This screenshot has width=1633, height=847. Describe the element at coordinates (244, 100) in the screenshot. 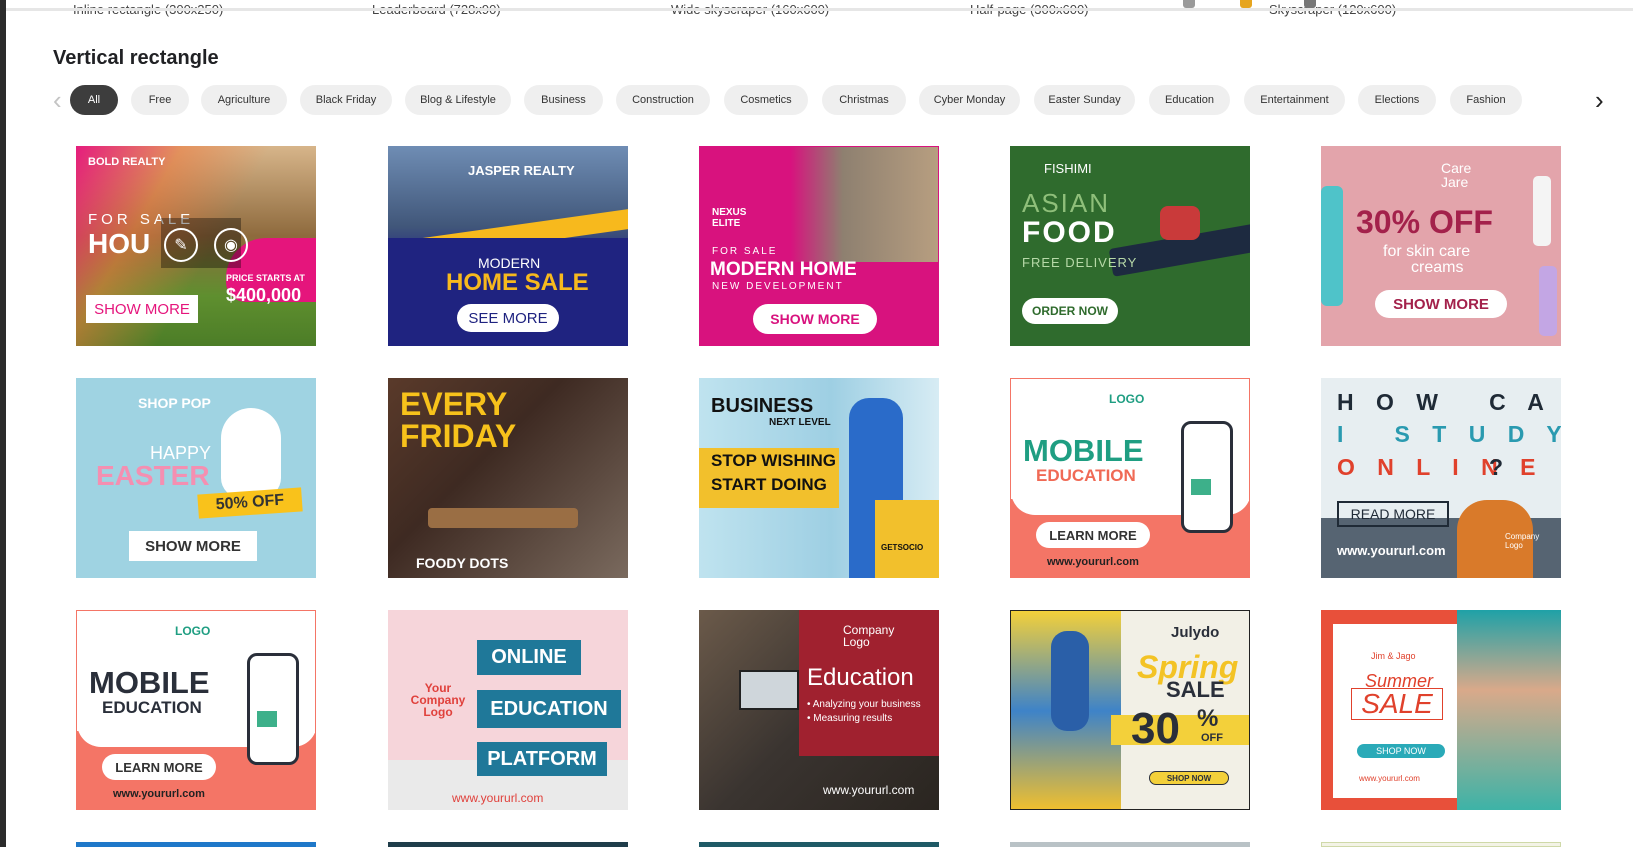

I see `category-chip-agriculture: Agriculture` at that location.